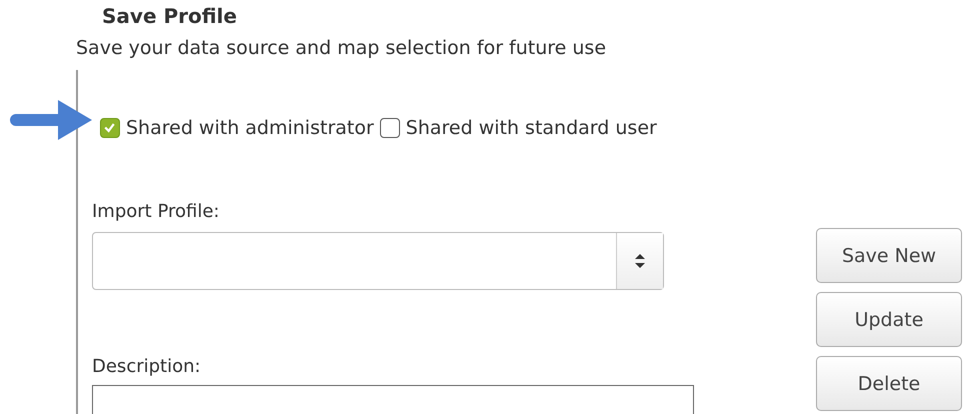 This screenshot has height=414, width=963. What do you see at coordinates (531, 128) in the screenshot?
I see `checkbox-label: Shared with standard user` at bounding box center [531, 128].